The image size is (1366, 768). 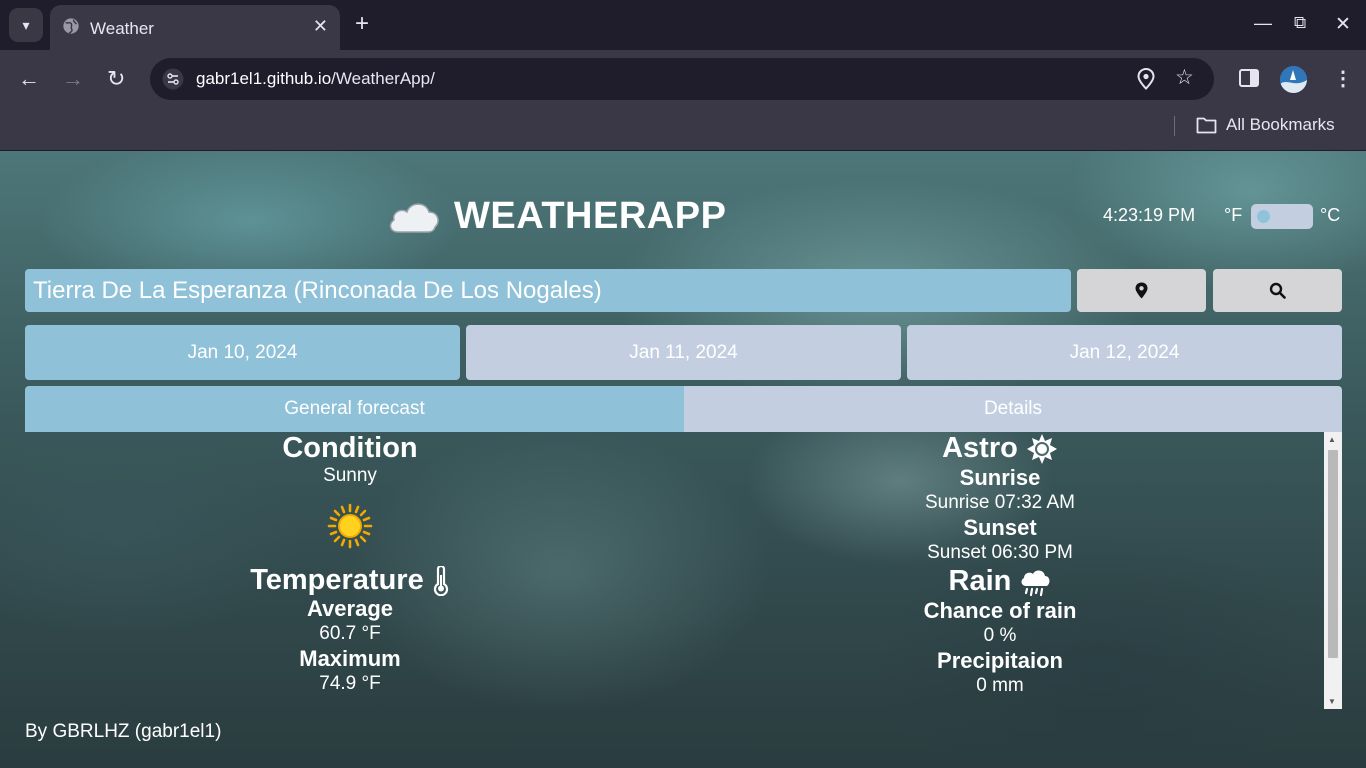 I want to click on search-button, so click(x=1277, y=290).